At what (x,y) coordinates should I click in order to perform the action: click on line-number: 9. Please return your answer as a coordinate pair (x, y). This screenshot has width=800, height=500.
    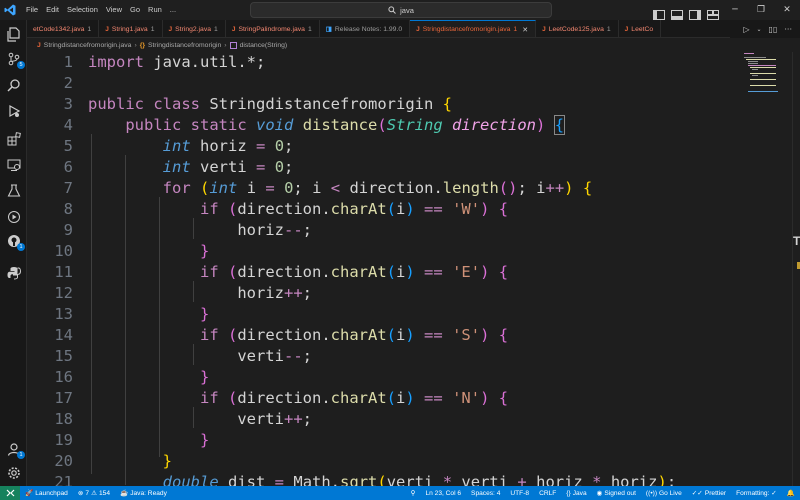
    Looking at the image, I should click on (68, 230).